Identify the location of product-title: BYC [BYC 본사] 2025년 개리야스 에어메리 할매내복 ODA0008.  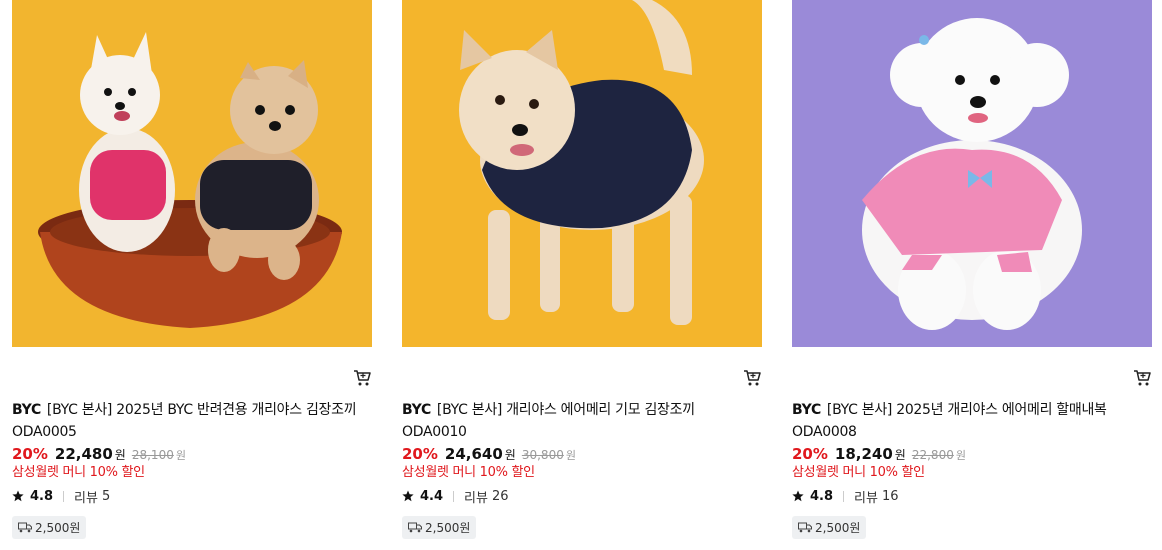
(972, 421).